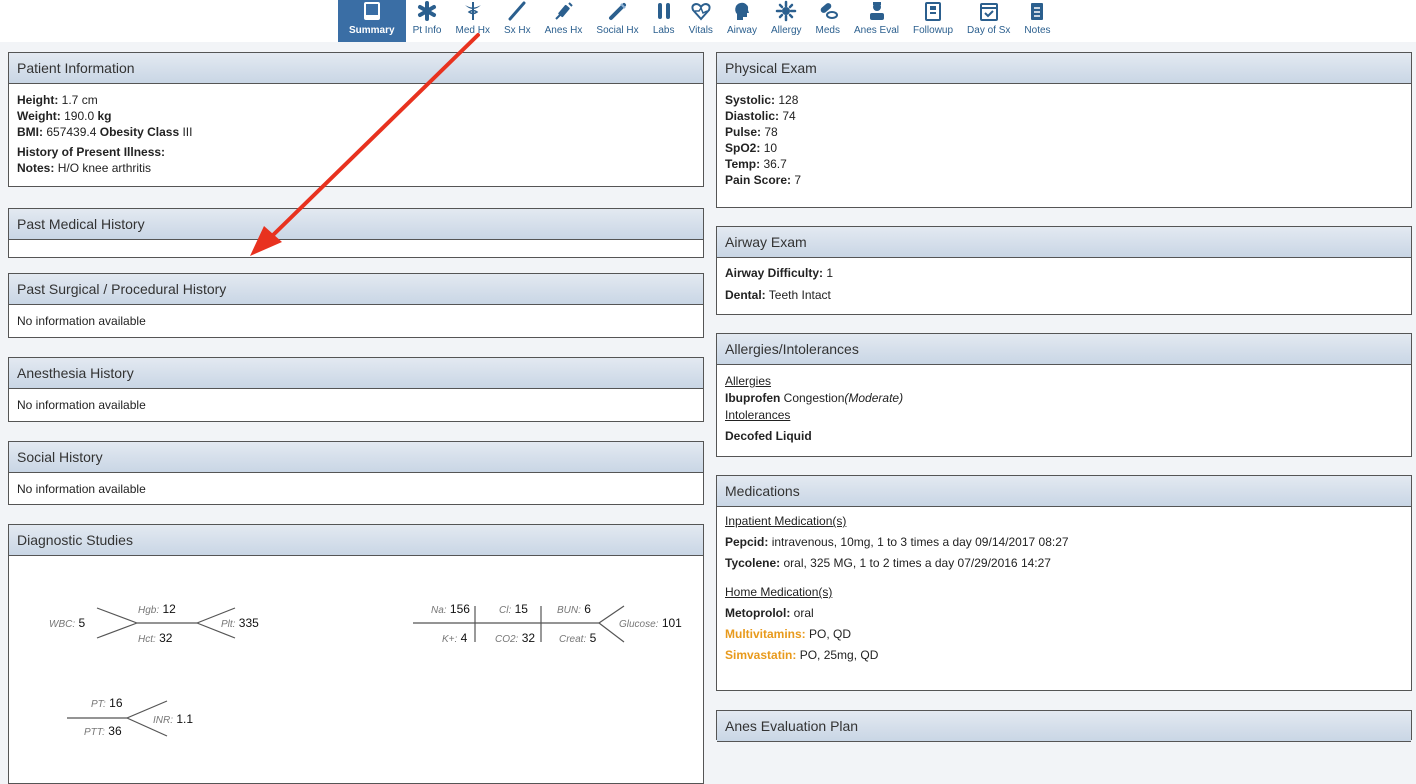 This screenshot has width=1416, height=784. I want to click on tab-label: Airway, so click(741, 30).